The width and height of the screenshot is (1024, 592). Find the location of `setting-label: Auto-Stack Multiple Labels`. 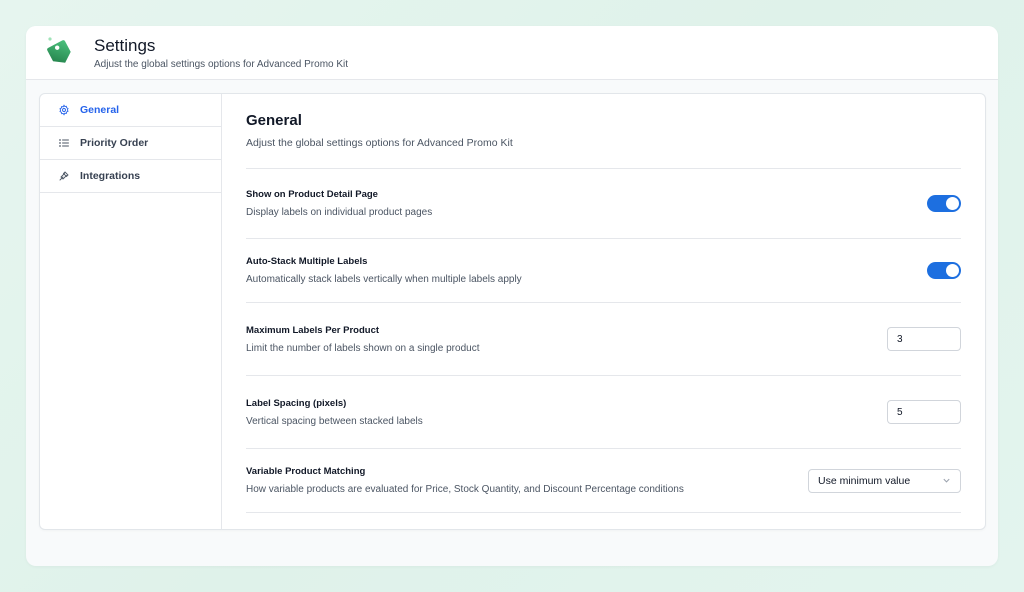

setting-label: Auto-Stack Multiple Labels is located at coordinates (307, 261).